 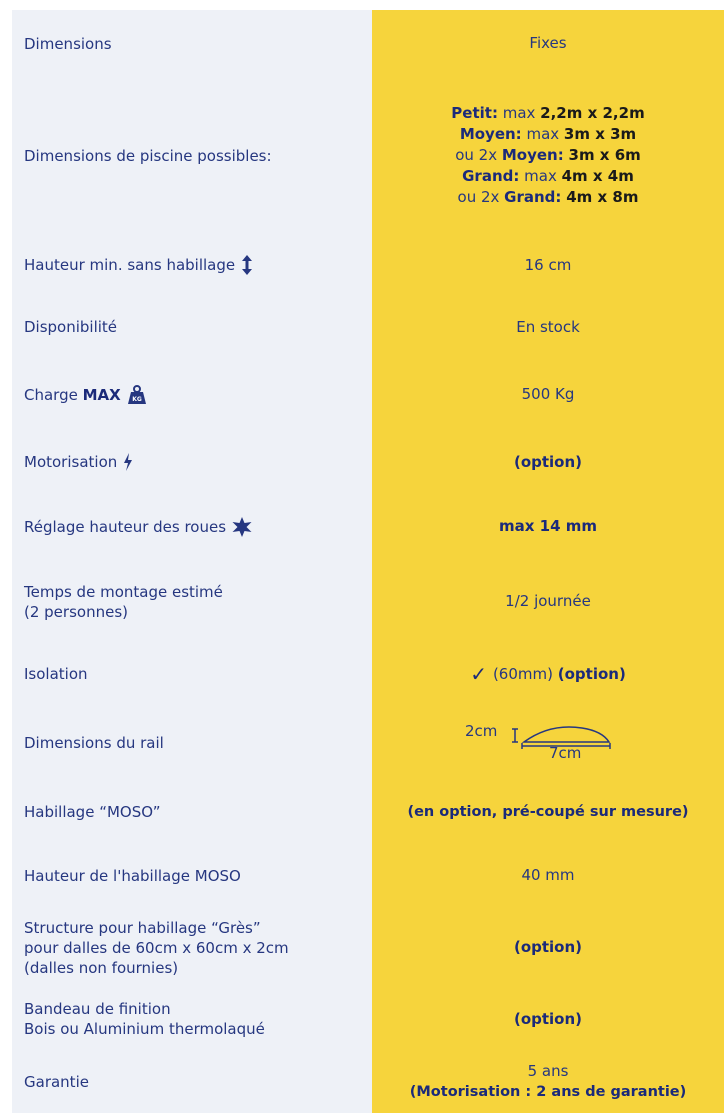 What do you see at coordinates (592, 113) in the screenshot?
I see `pool-size-value: 2,2m x 2,2m` at bounding box center [592, 113].